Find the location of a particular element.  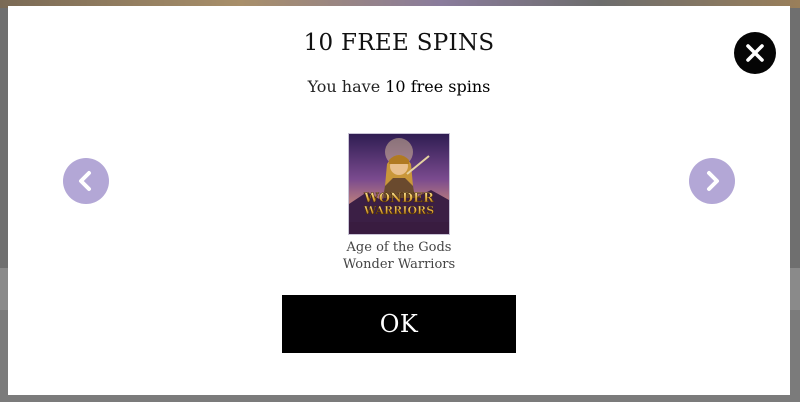

close-button is located at coordinates (755, 53).